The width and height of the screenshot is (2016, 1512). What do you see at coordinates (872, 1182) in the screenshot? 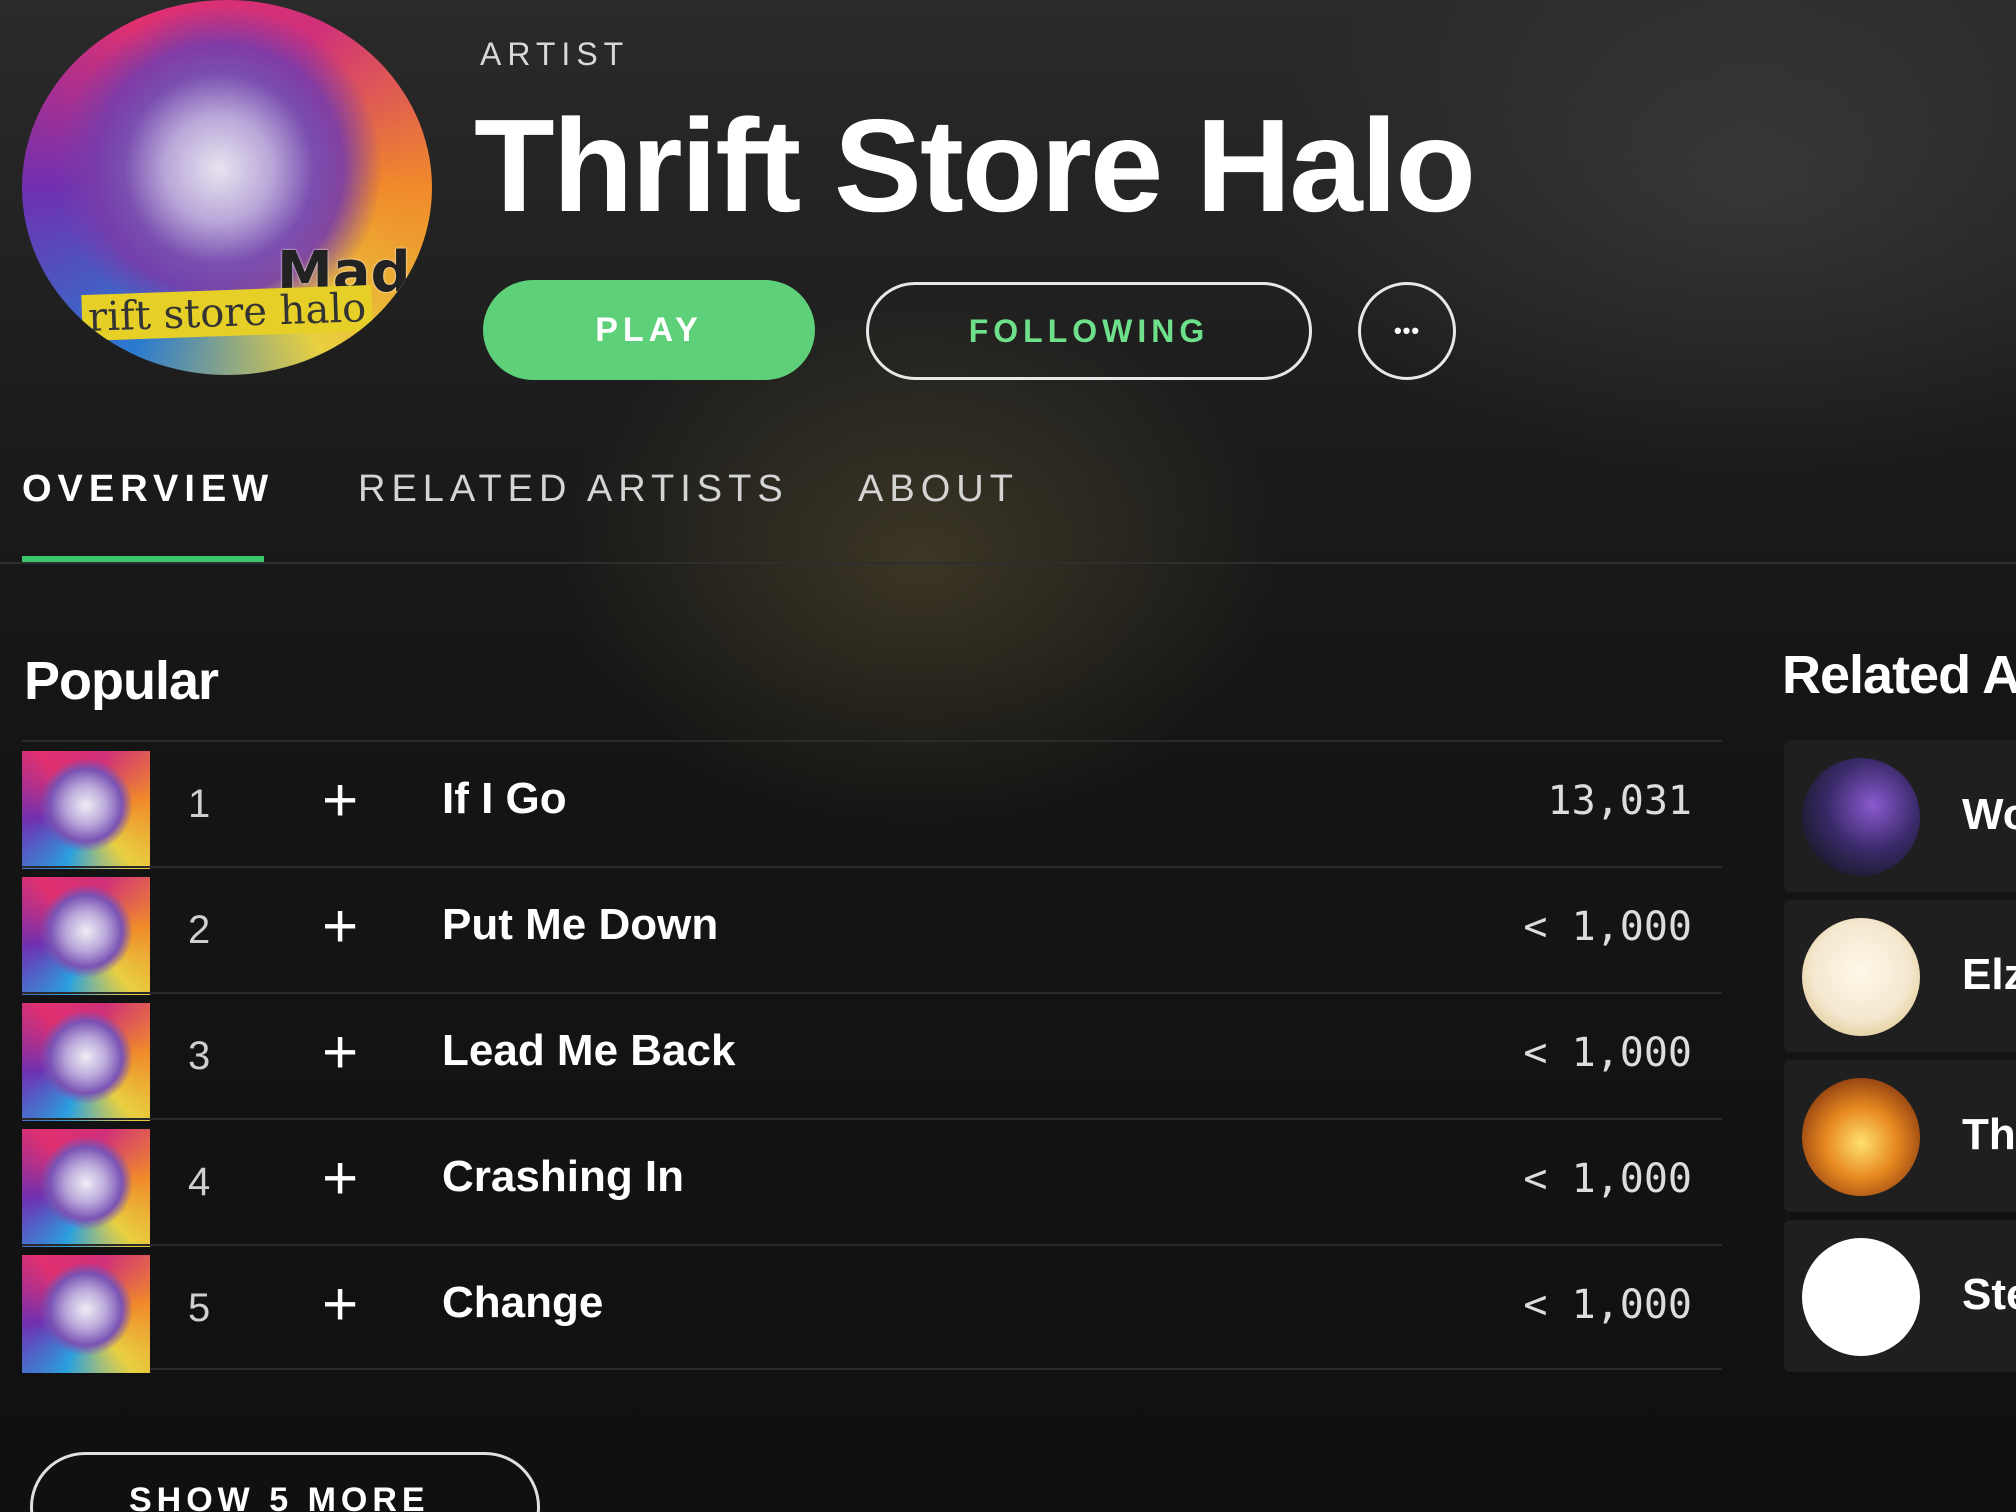
I see `track-row: 4 + Crashing In < 1,000` at bounding box center [872, 1182].